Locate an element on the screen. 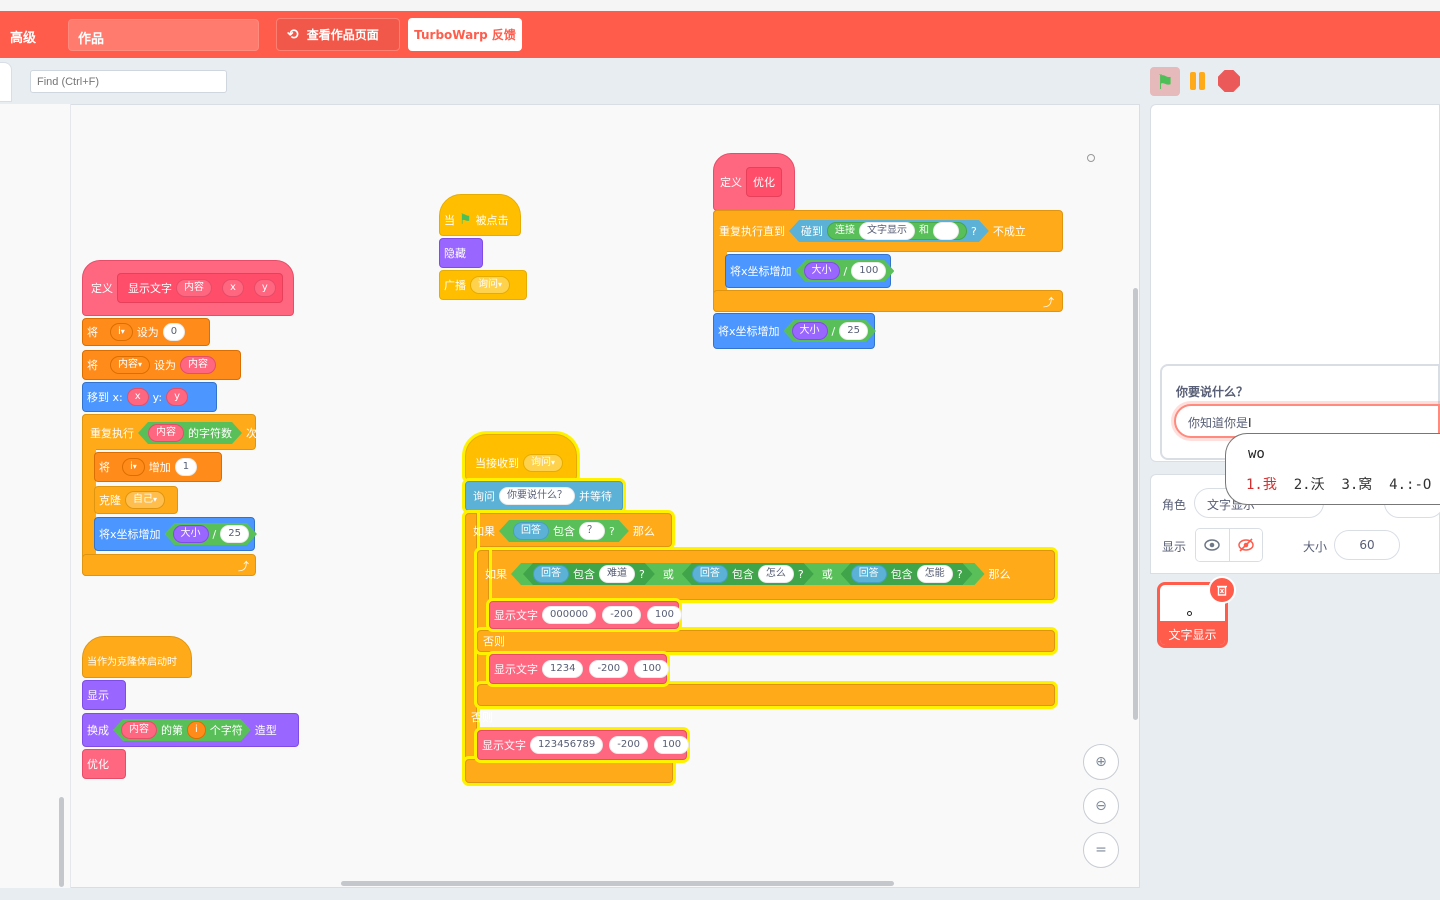 This screenshot has height=900, width=1440. change-x-block-1: 将x坐标增加 大小 / 25 is located at coordinates (174, 534).